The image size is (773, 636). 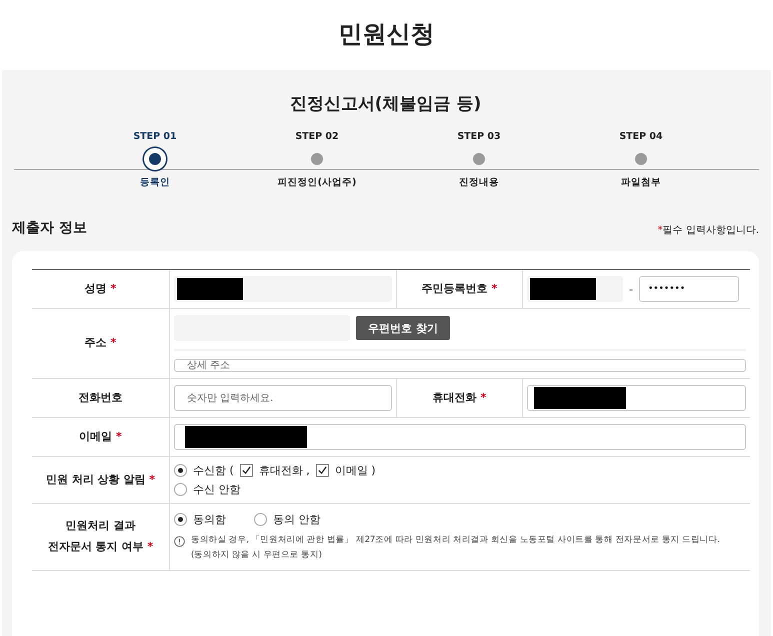 I want to click on field-label: 민원 처리 상황 알림 *, so click(x=101, y=480).